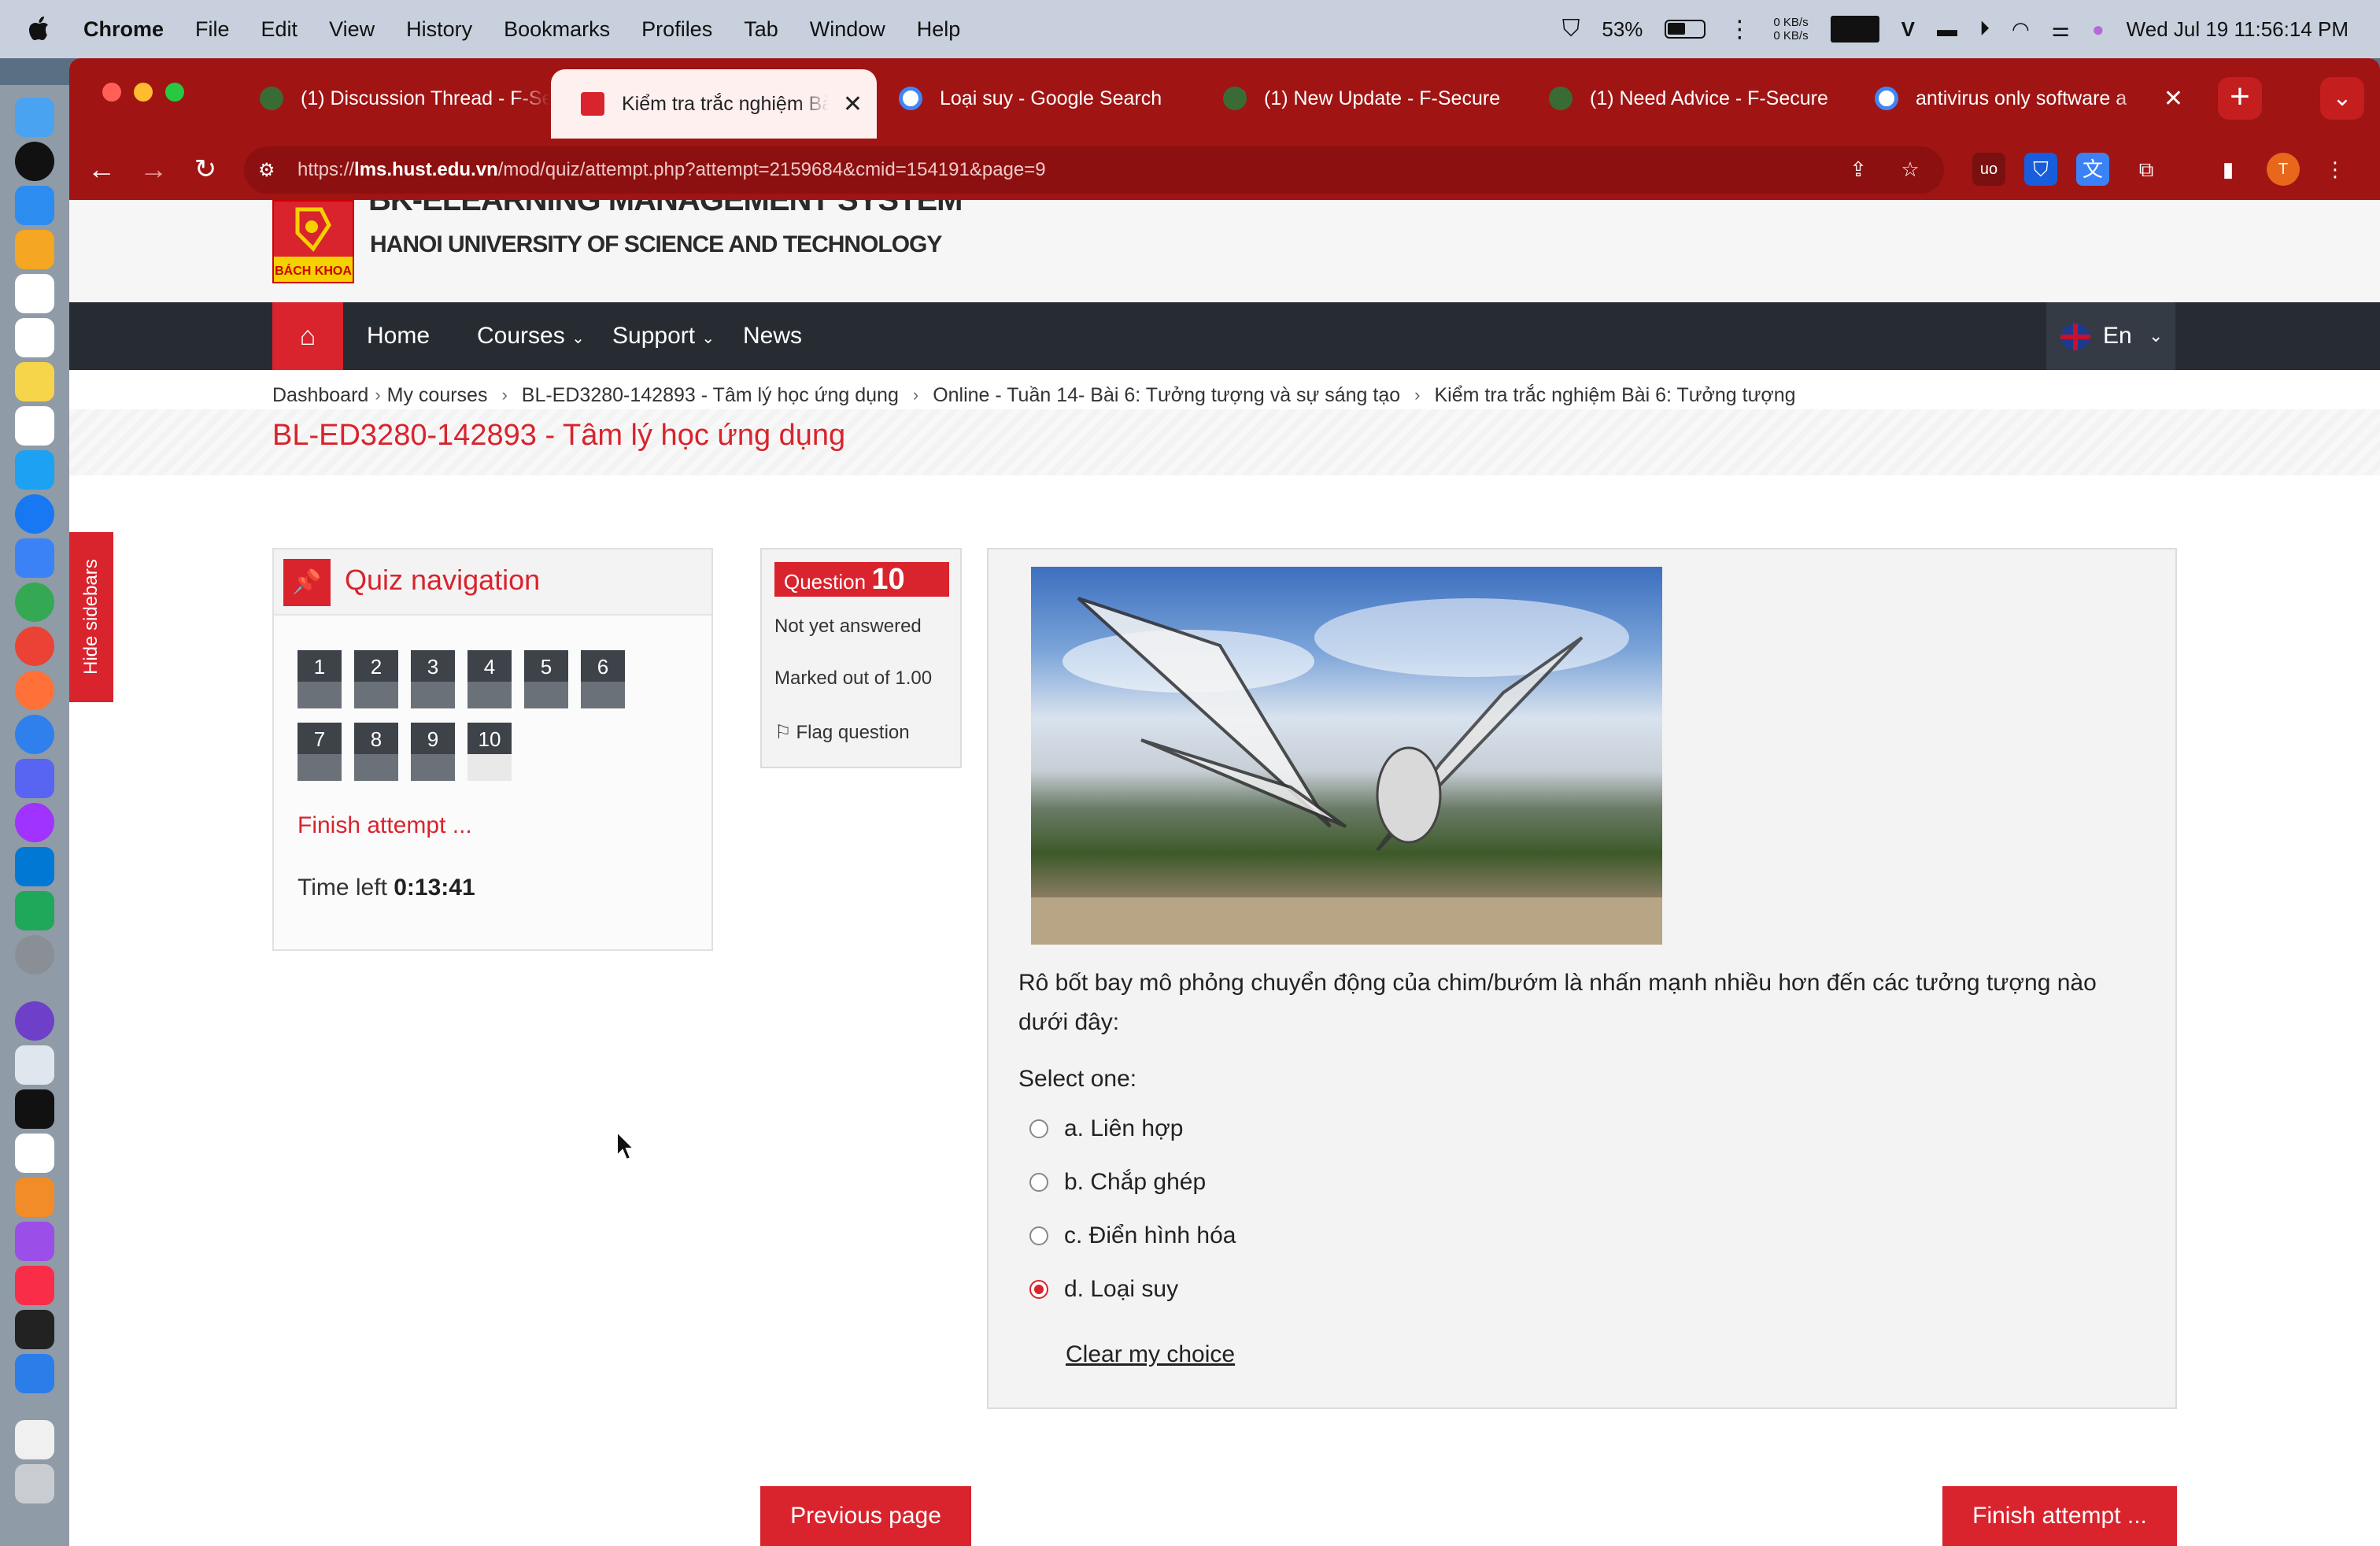  Describe the element at coordinates (1571, 29) in the screenshot. I see `shield-status-icon: ⛉` at that location.